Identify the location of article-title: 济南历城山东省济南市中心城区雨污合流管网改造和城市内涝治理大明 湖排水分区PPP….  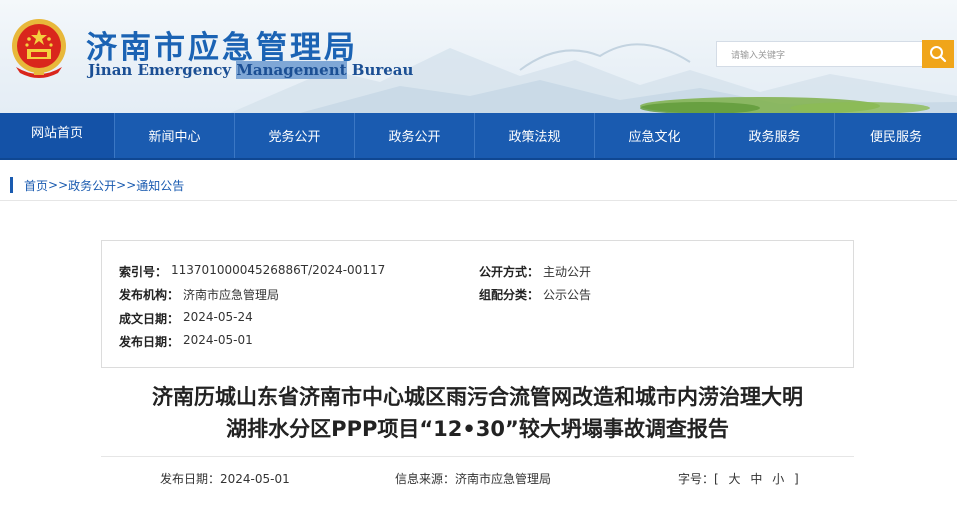
(477, 413).